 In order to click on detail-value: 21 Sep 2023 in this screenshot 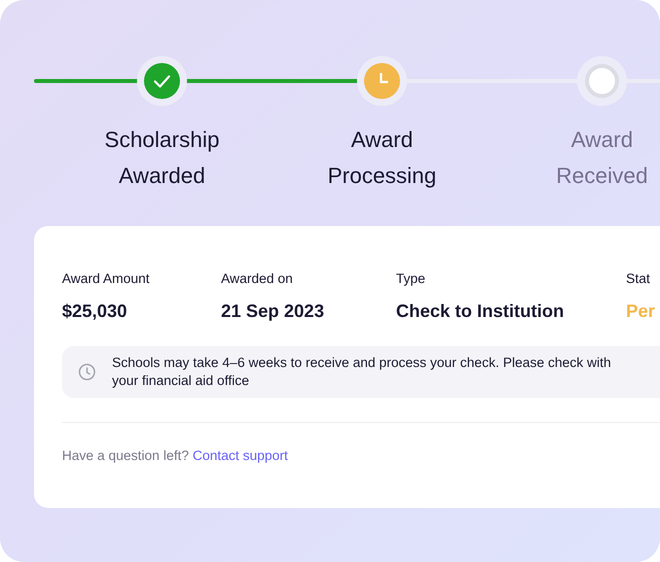, I will do `click(273, 311)`.